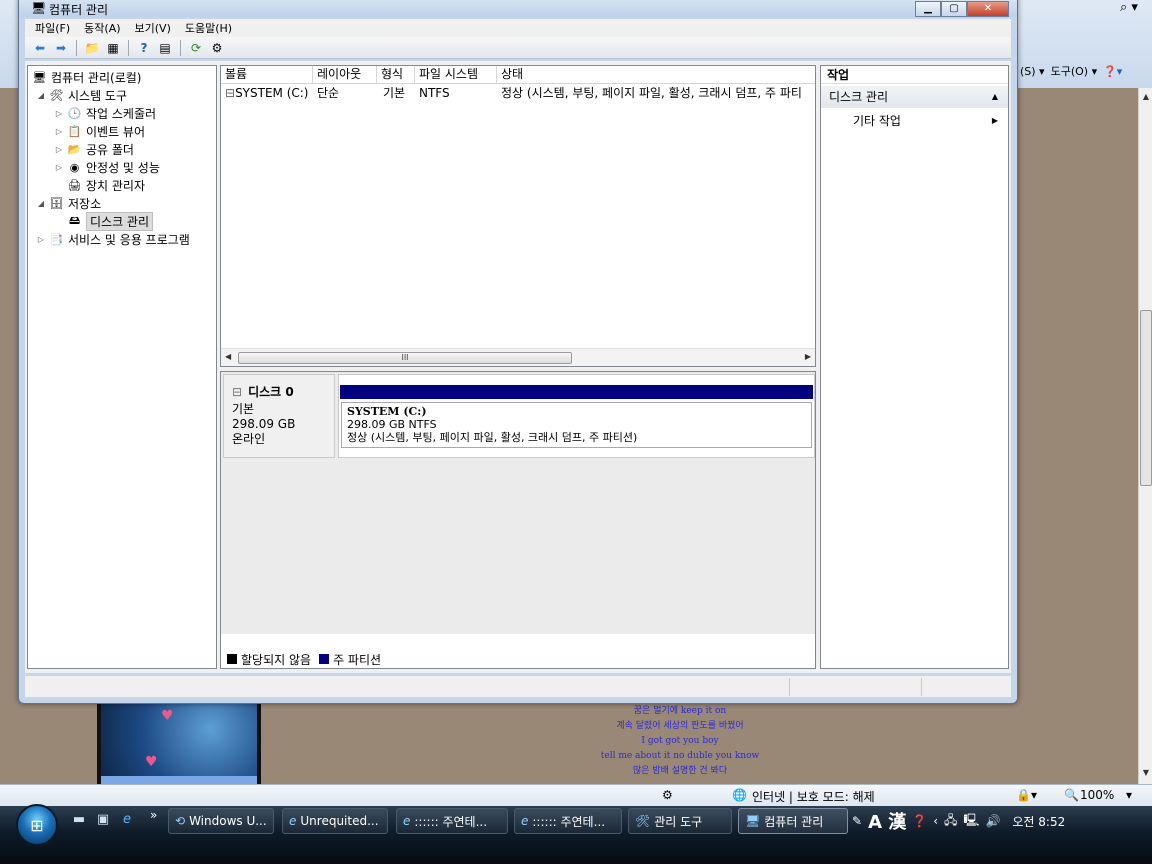  I want to click on volume-list-hscrollbar: ◀ III ▶, so click(518, 357).